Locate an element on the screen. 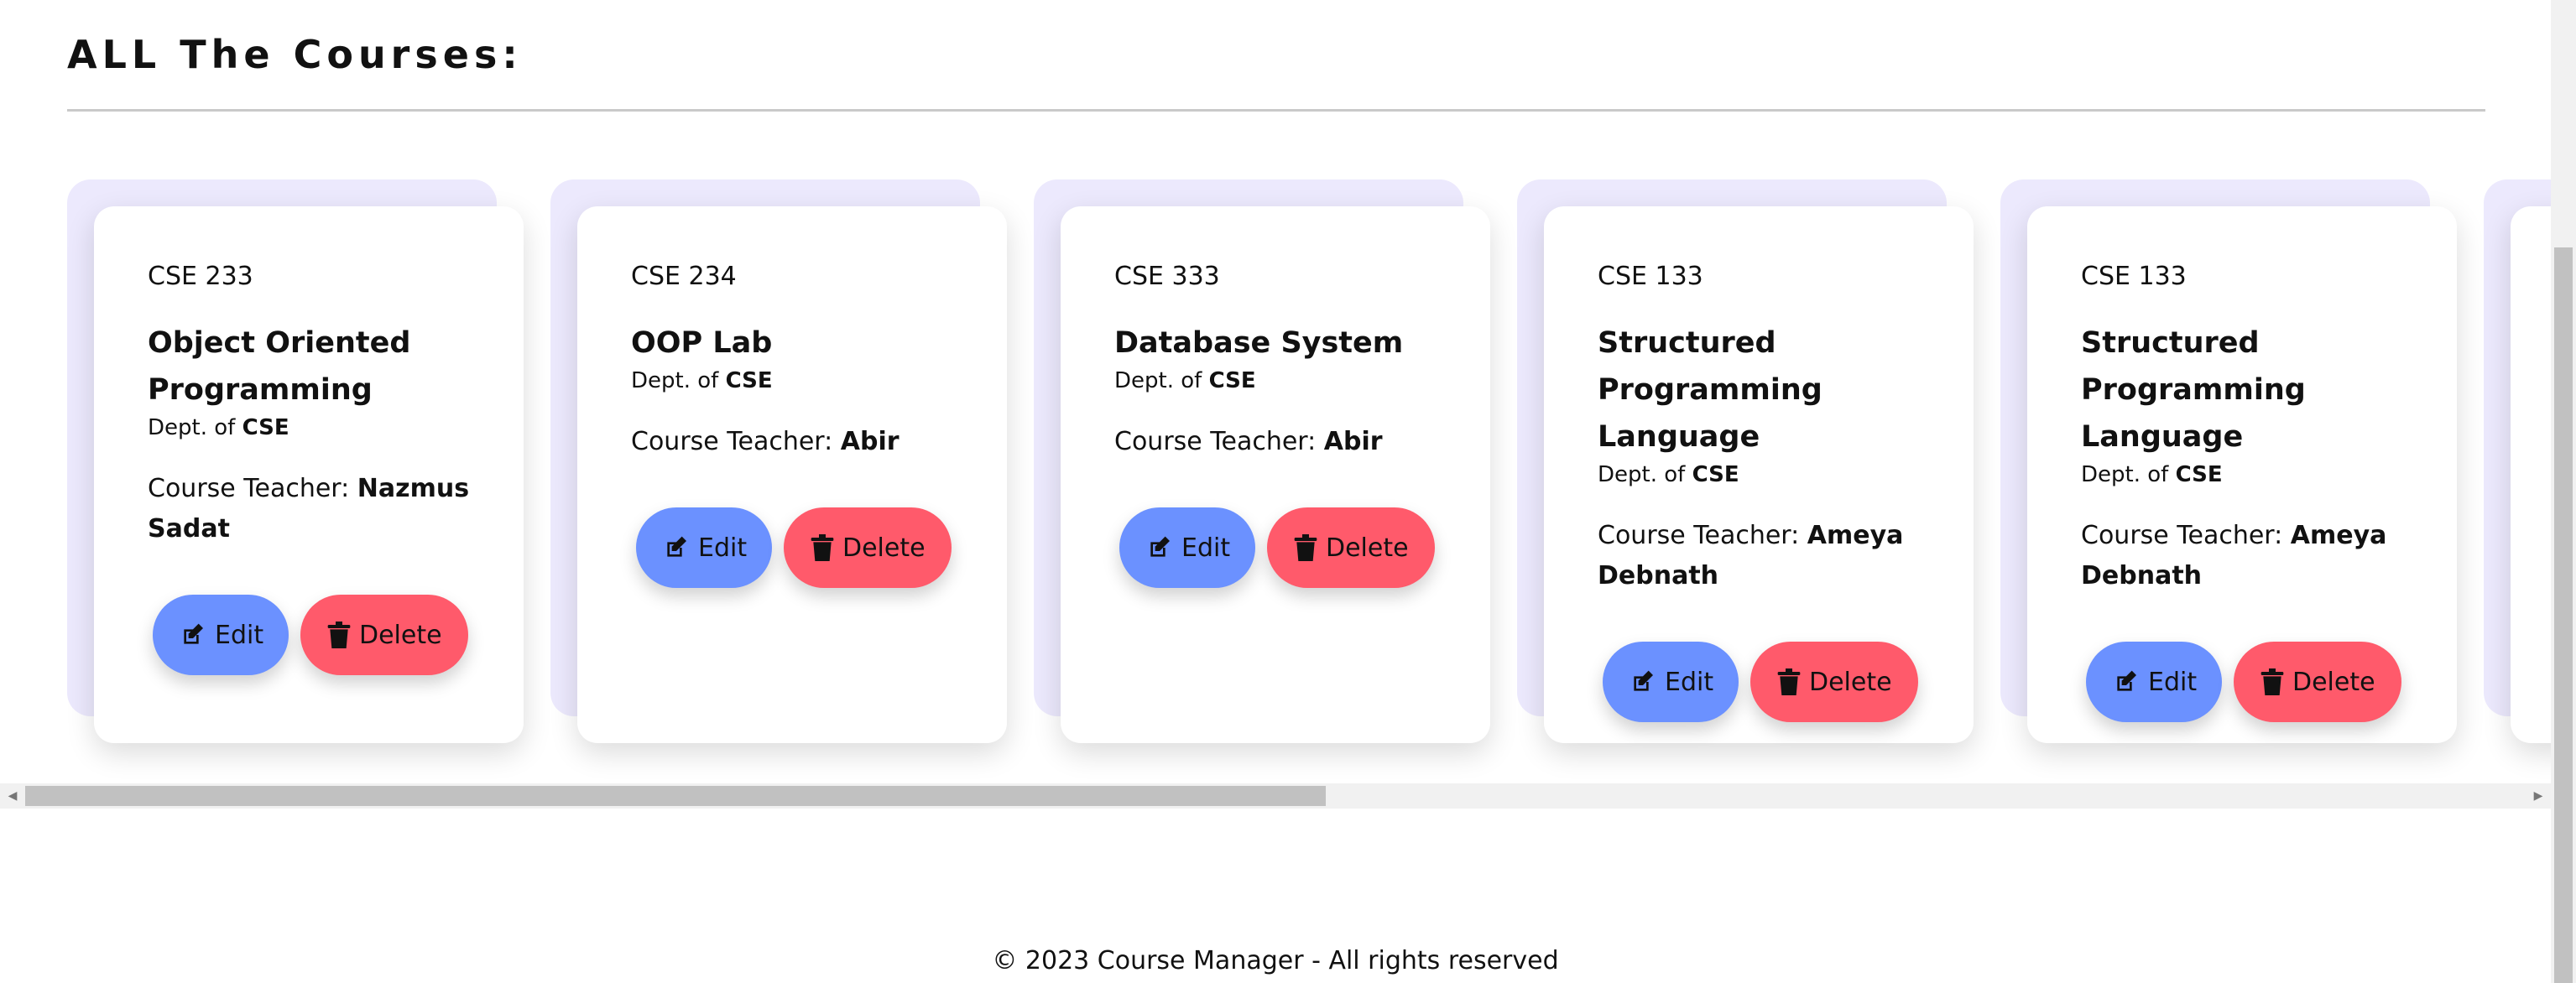 The height and width of the screenshot is (983, 2576). course-name: OOP Lab is located at coordinates (702, 343).